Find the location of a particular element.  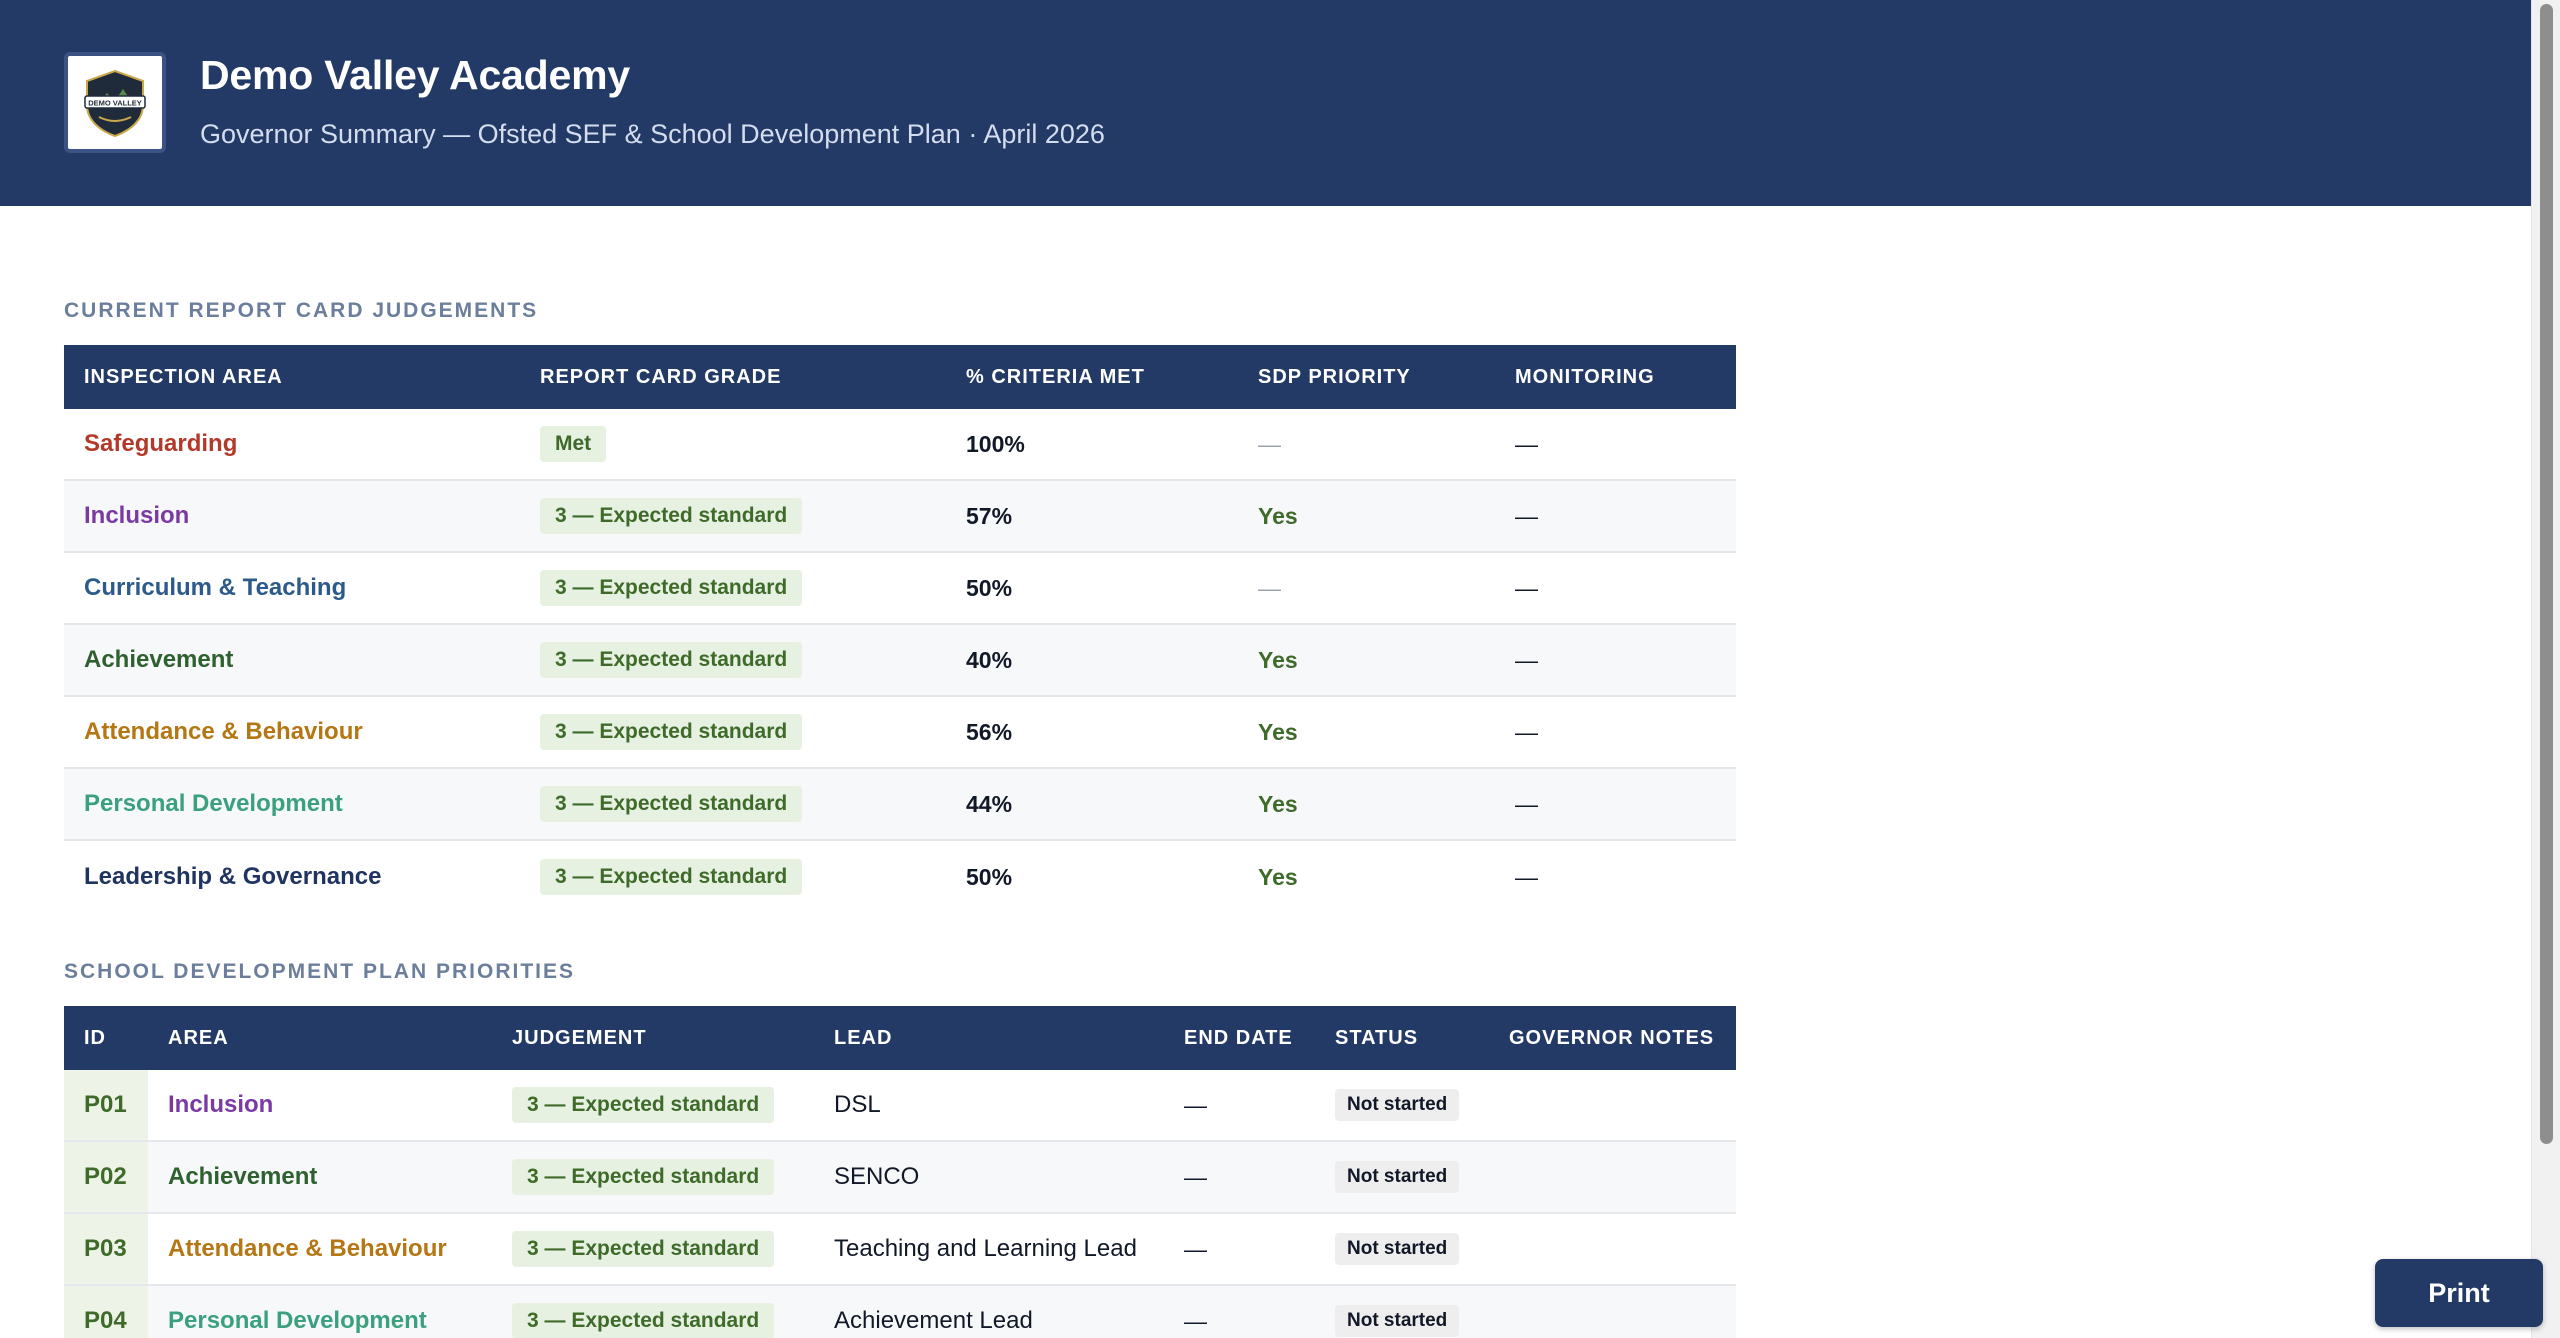

page-scrollbar is located at coordinates (2545, 669).